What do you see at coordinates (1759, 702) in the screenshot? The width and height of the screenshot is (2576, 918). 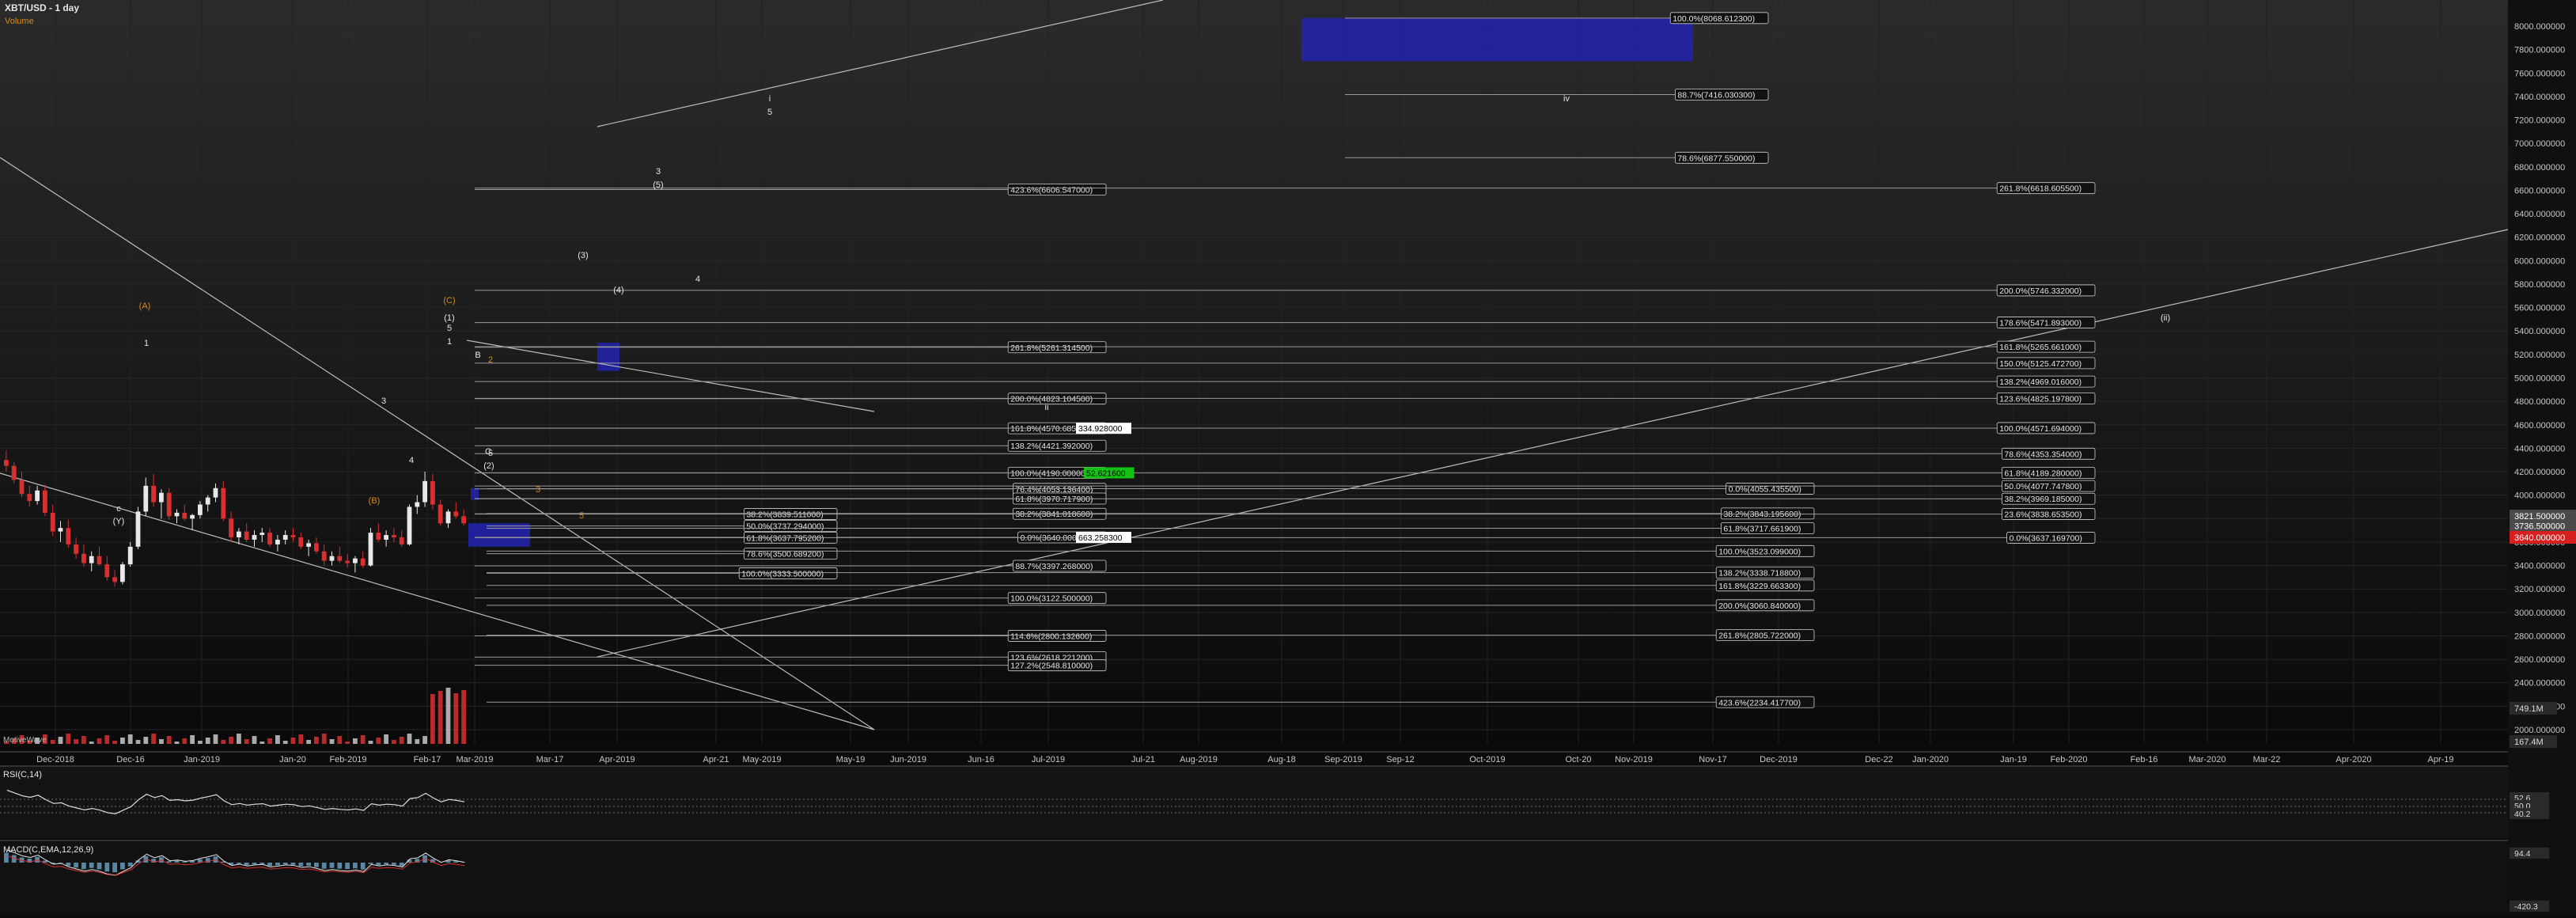 I see `fib-right-label: 423.6%(2234.417700)` at bounding box center [1759, 702].